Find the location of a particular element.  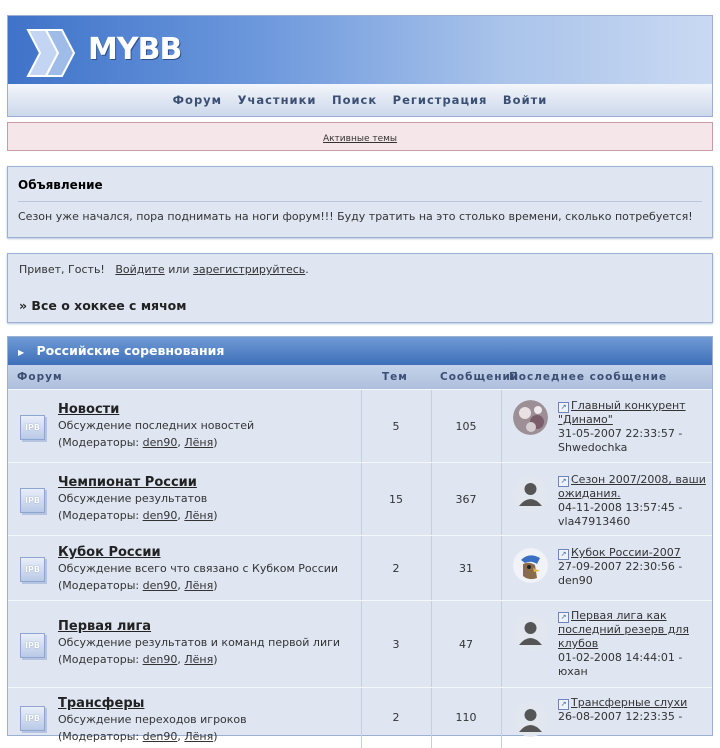

last-post-date: 27-09-2007 22:30:56 - is located at coordinates (620, 566).